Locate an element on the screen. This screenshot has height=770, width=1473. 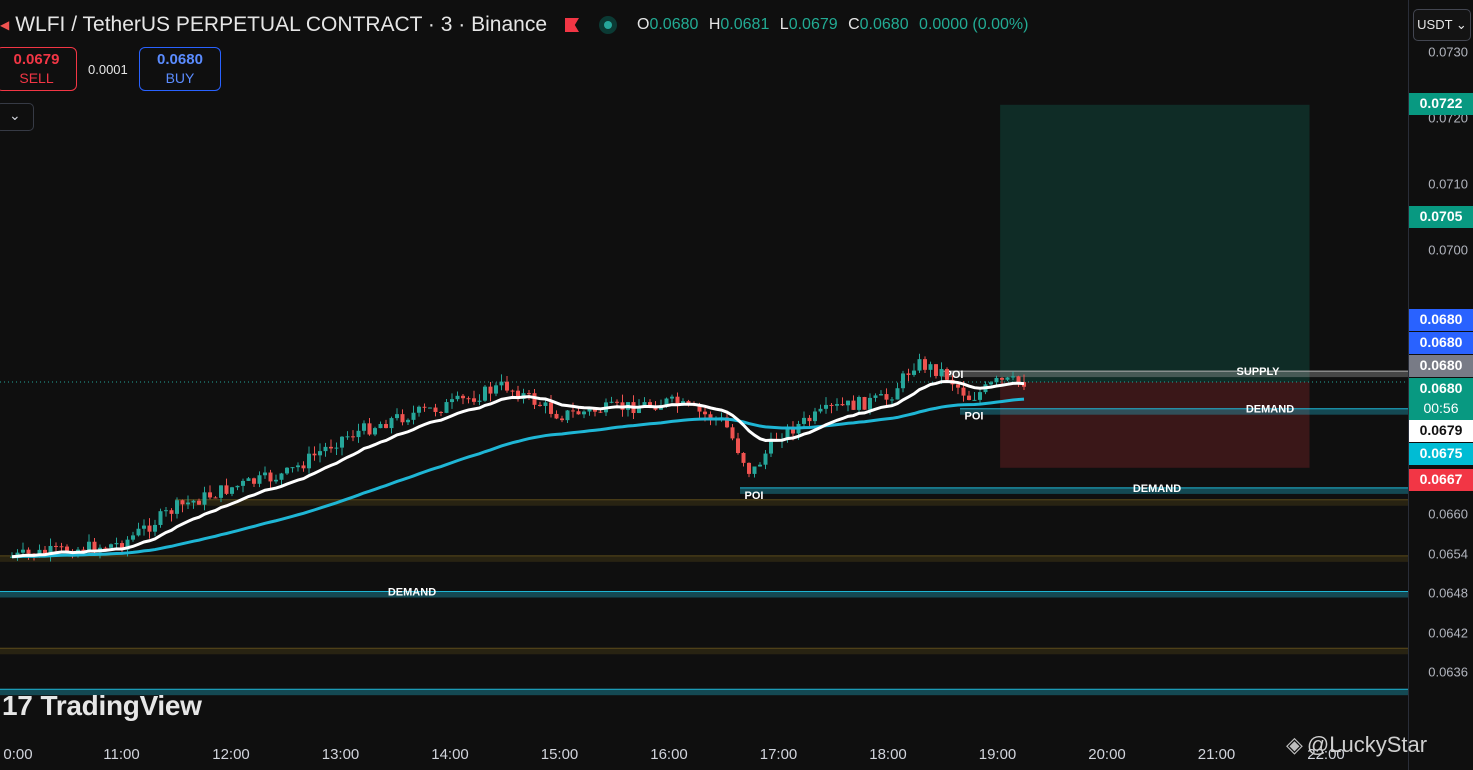
tradingview-logo-text: TradingView is located at coordinates (121, 705).